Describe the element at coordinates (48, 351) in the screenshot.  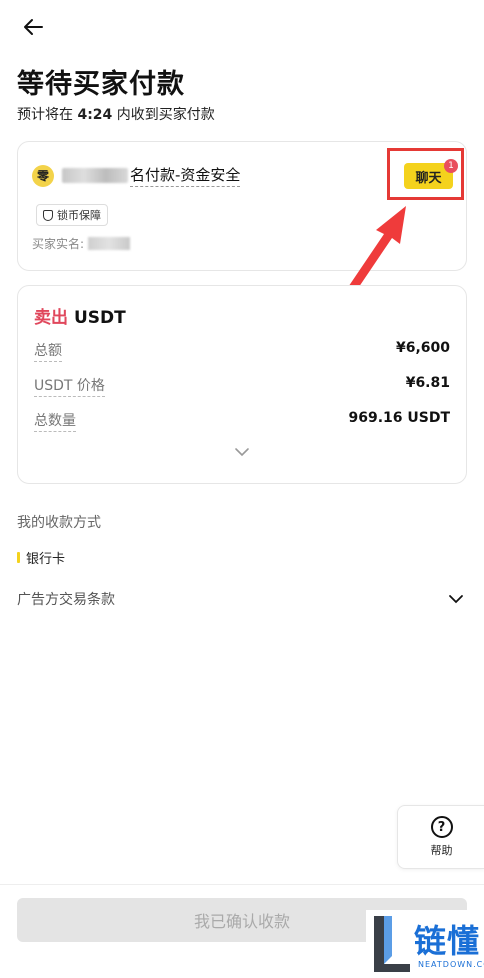
I see `row-label: 总额` at that location.